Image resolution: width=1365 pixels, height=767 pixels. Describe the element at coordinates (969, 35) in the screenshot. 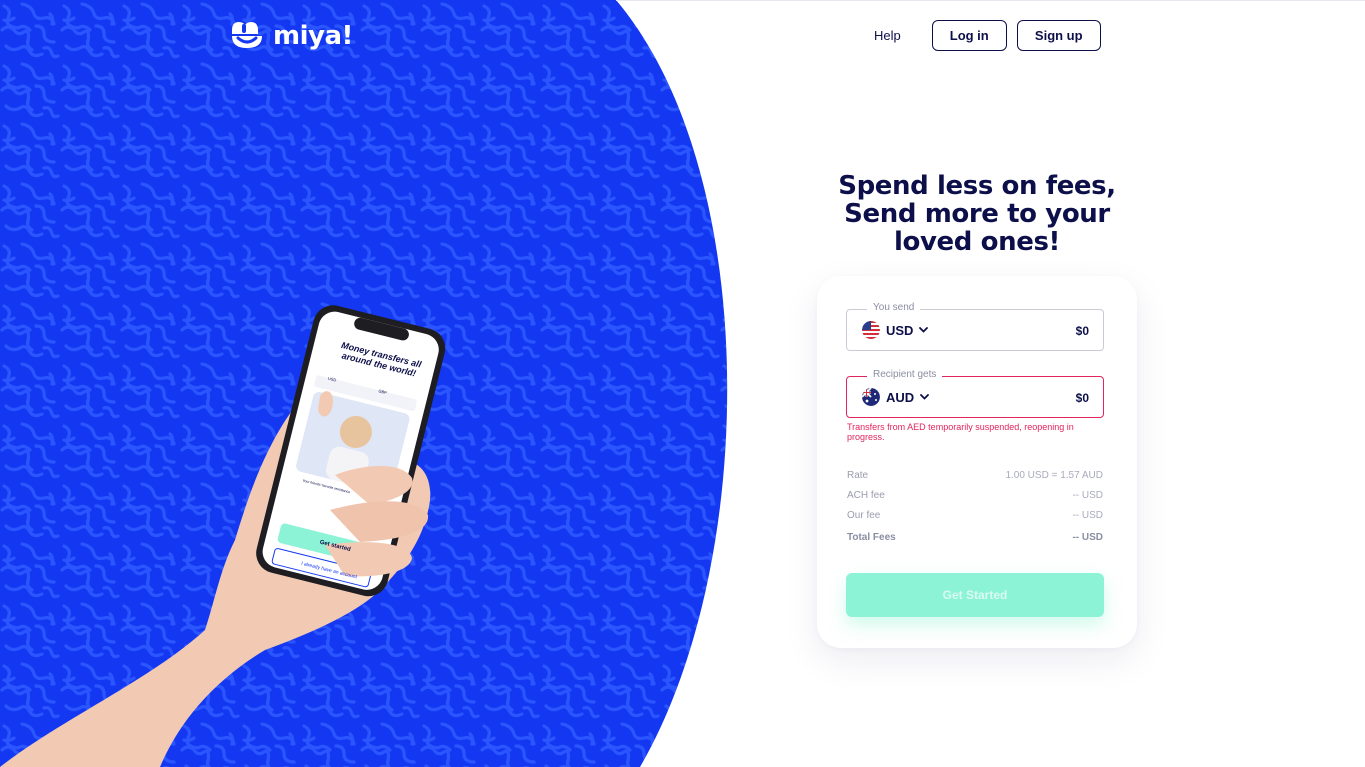

I see `login-button: Log in` at that location.